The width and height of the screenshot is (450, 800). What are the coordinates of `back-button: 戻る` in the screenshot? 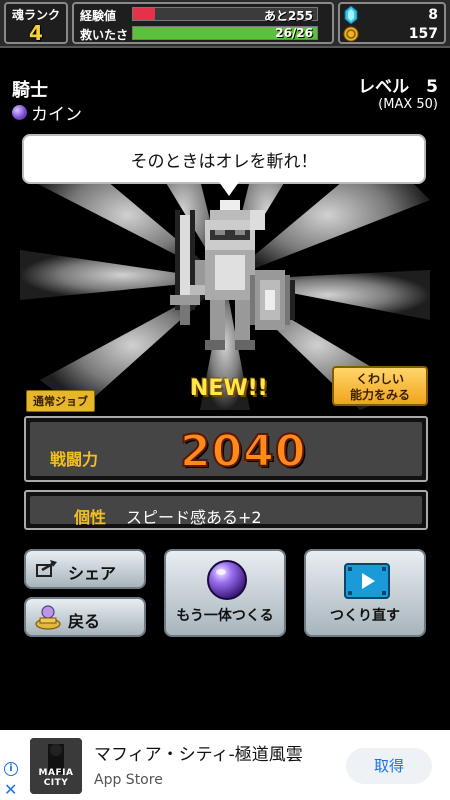 It's located at (85, 617).